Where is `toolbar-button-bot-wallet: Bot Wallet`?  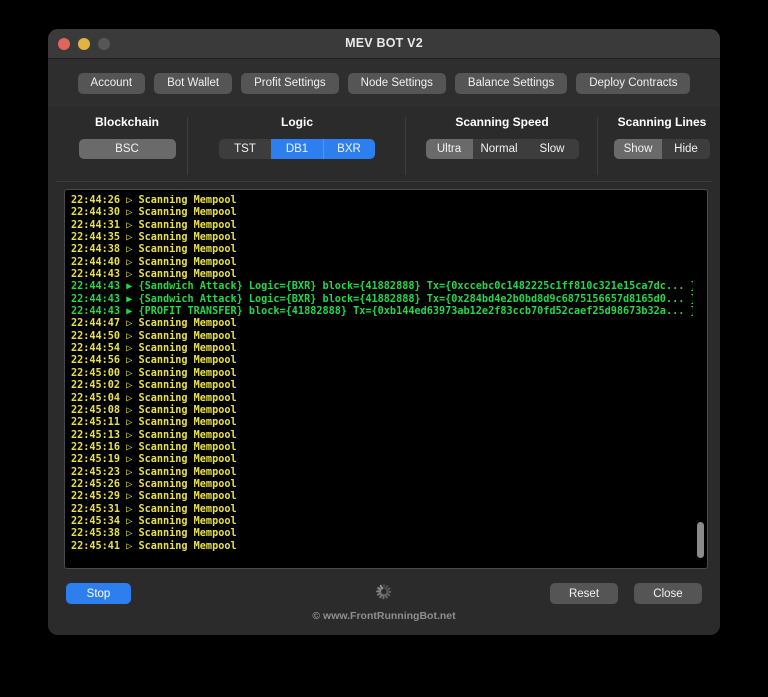 toolbar-button-bot-wallet: Bot Wallet is located at coordinates (193, 83).